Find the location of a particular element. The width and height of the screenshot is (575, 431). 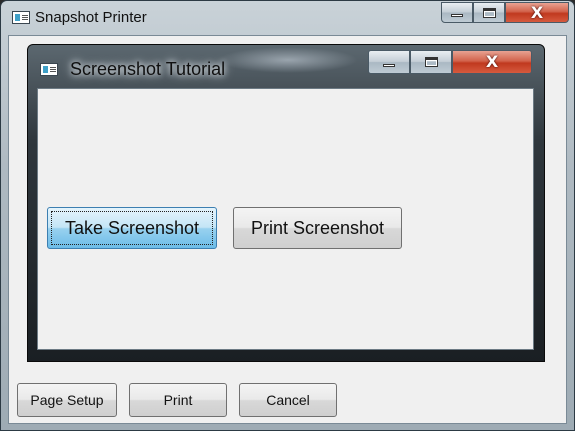

print-button: Print is located at coordinates (178, 400).